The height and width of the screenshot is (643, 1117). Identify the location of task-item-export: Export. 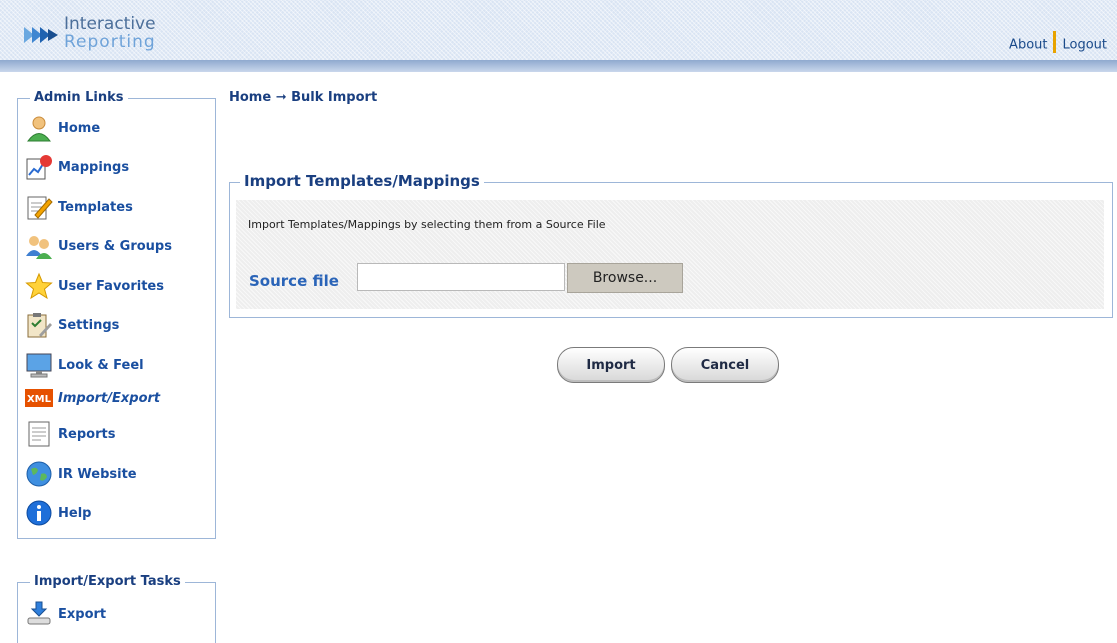
(62, 614).